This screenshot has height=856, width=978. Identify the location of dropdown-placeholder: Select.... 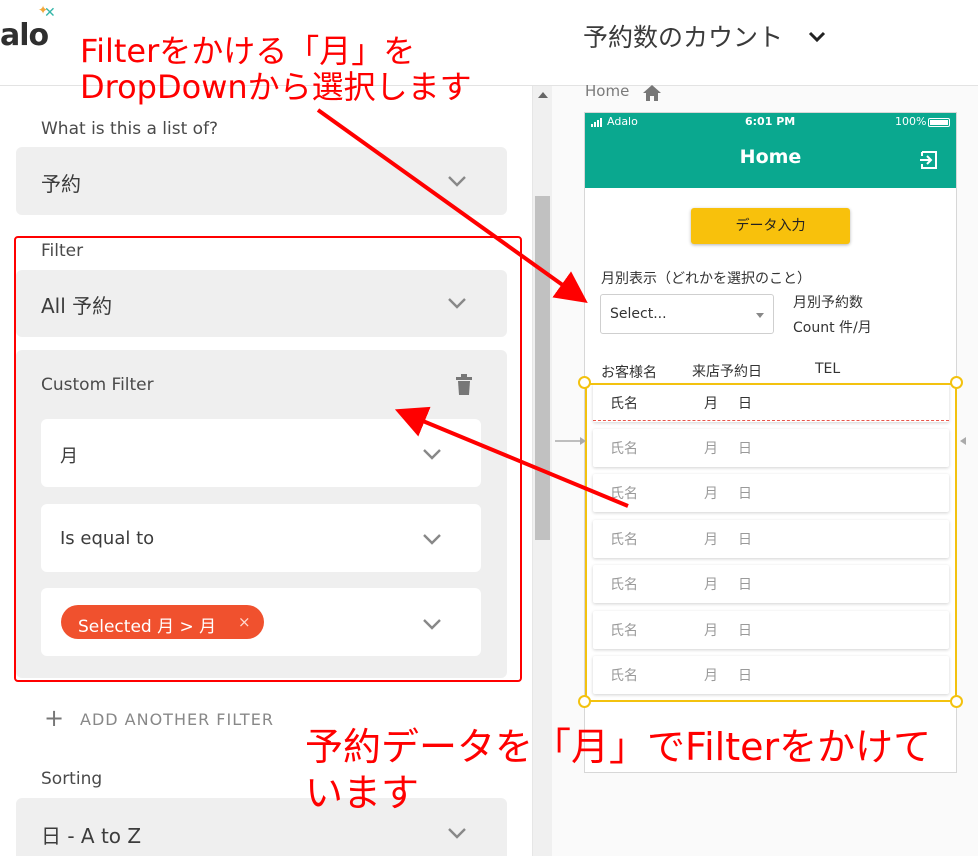
(638, 314).